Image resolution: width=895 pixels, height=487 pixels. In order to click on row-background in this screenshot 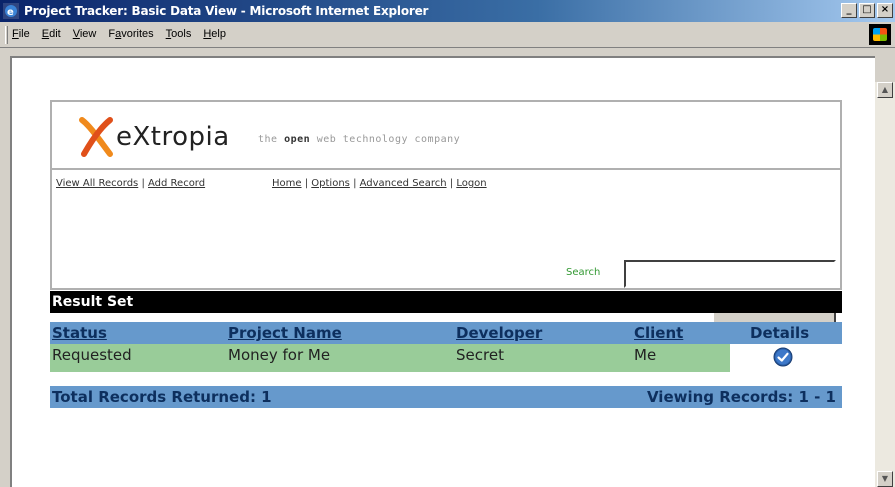, I will do `click(390, 358)`.